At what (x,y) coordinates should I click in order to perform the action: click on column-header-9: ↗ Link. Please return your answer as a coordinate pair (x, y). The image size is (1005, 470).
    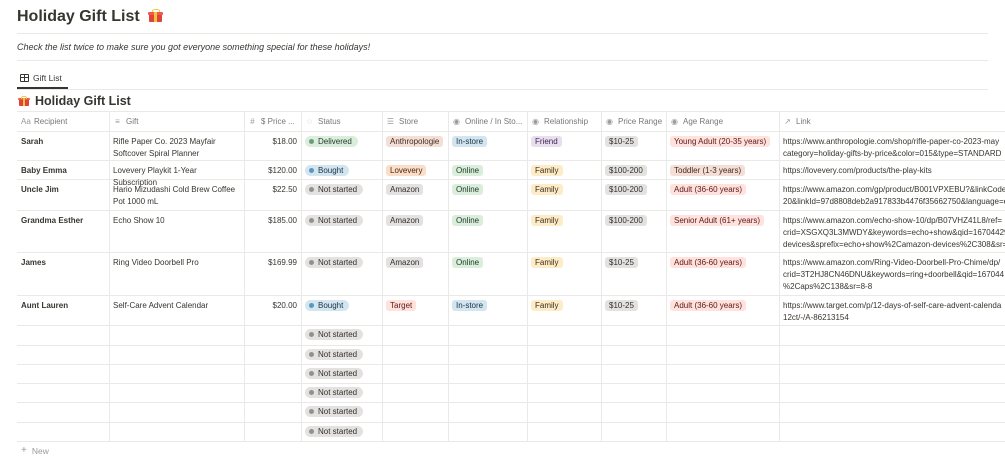
    Looking at the image, I should click on (892, 121).